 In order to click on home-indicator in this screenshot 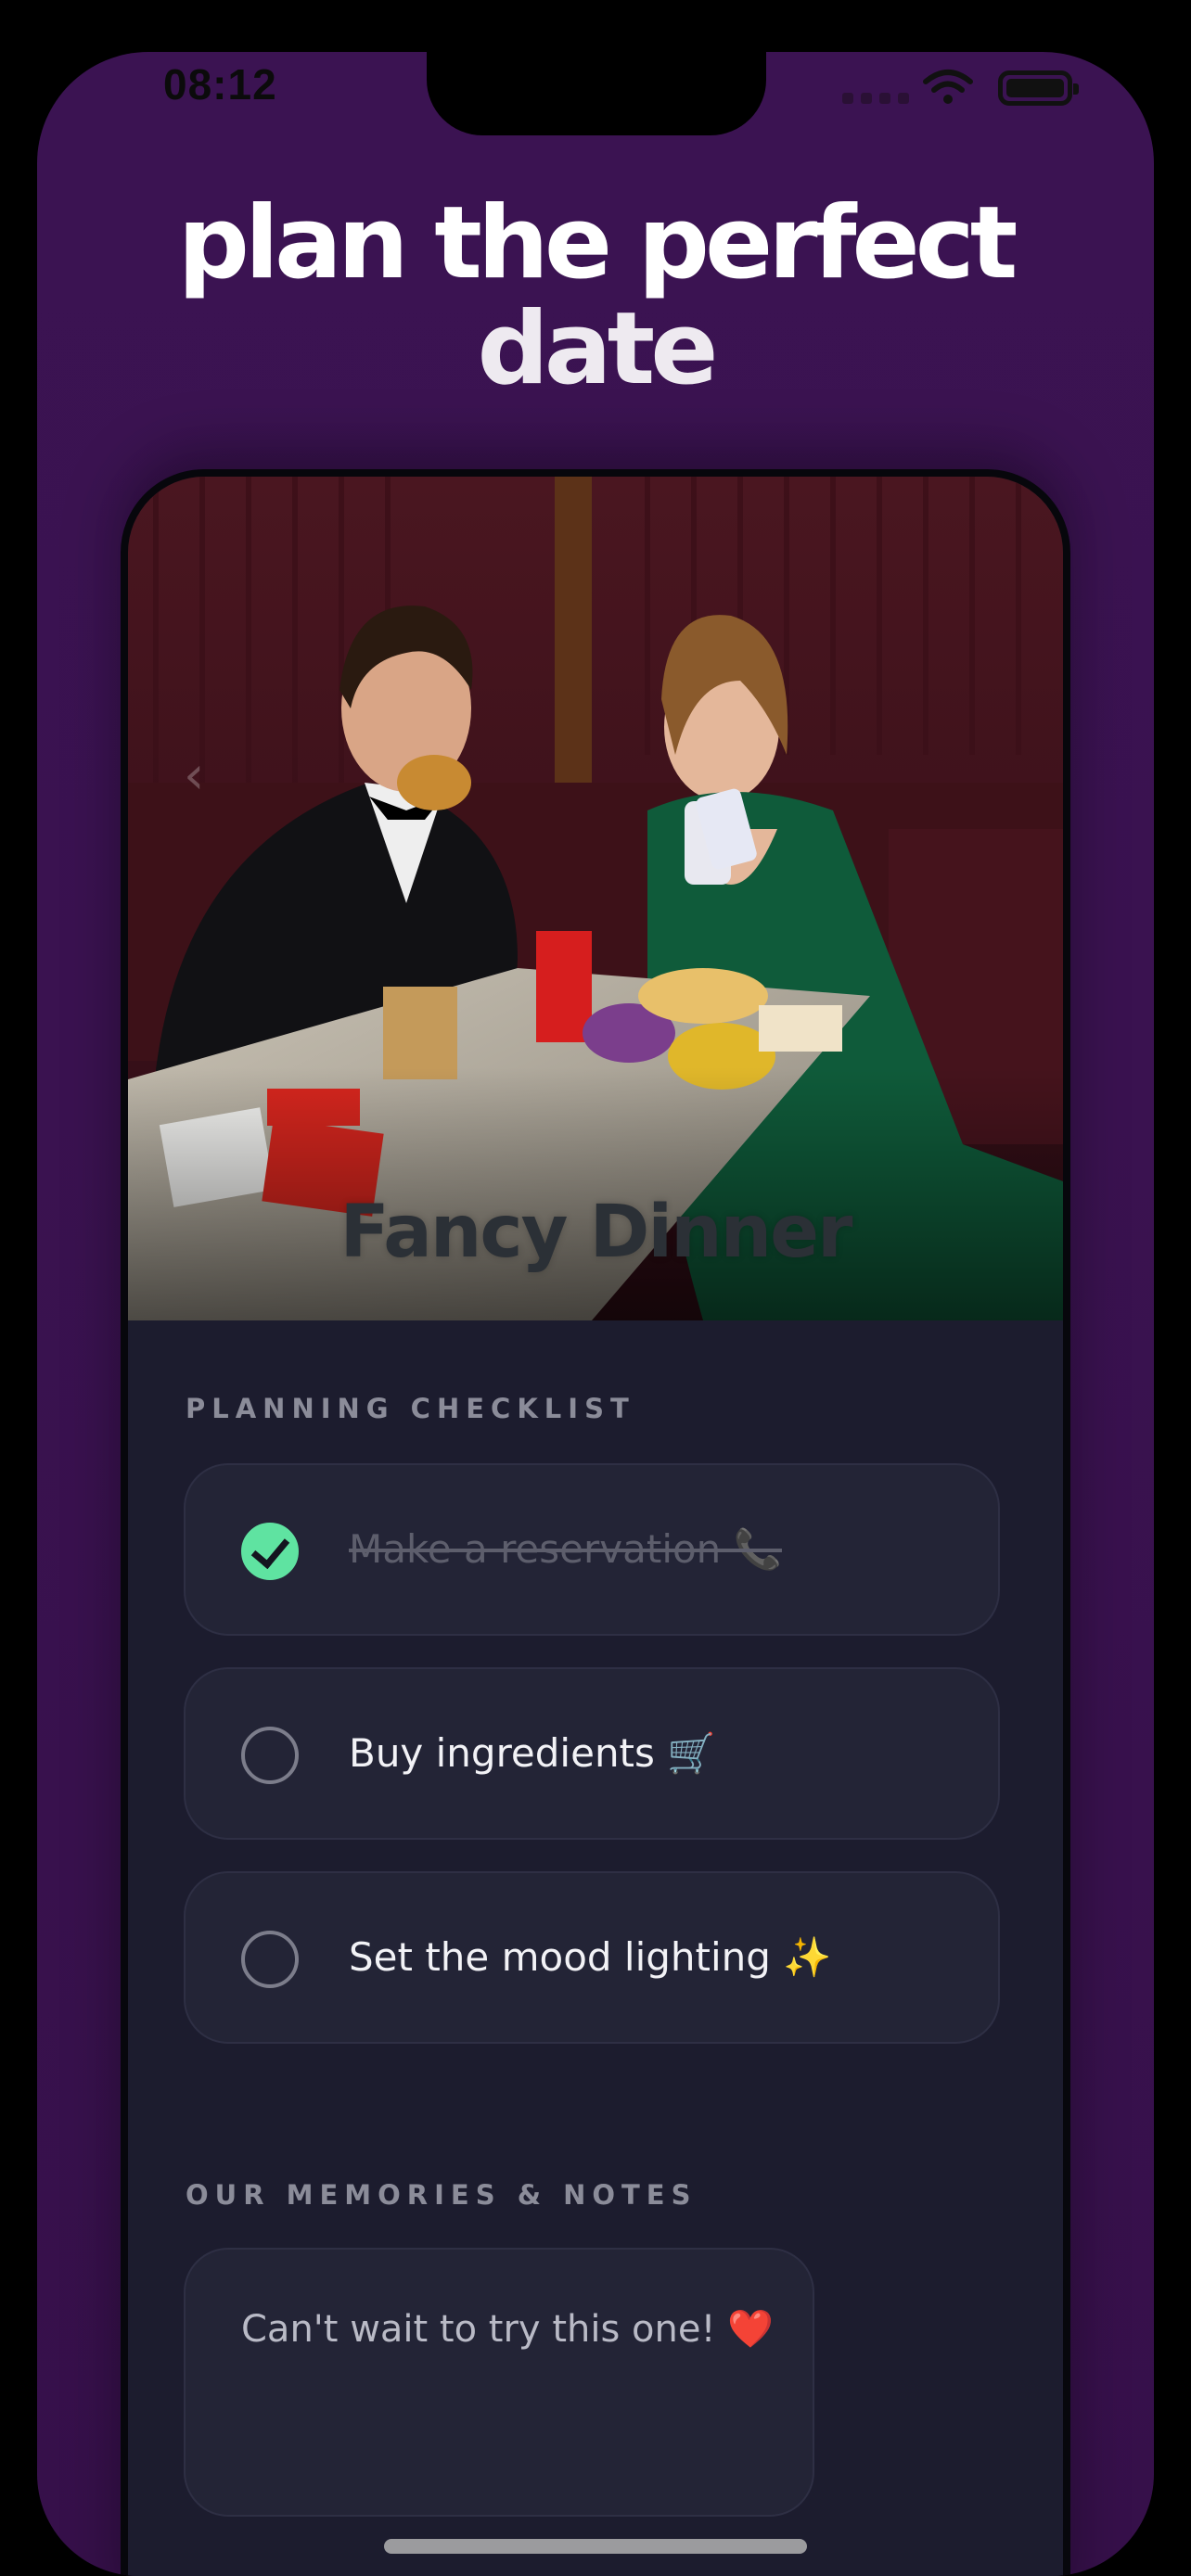, I will do `click(595, 2546)`.